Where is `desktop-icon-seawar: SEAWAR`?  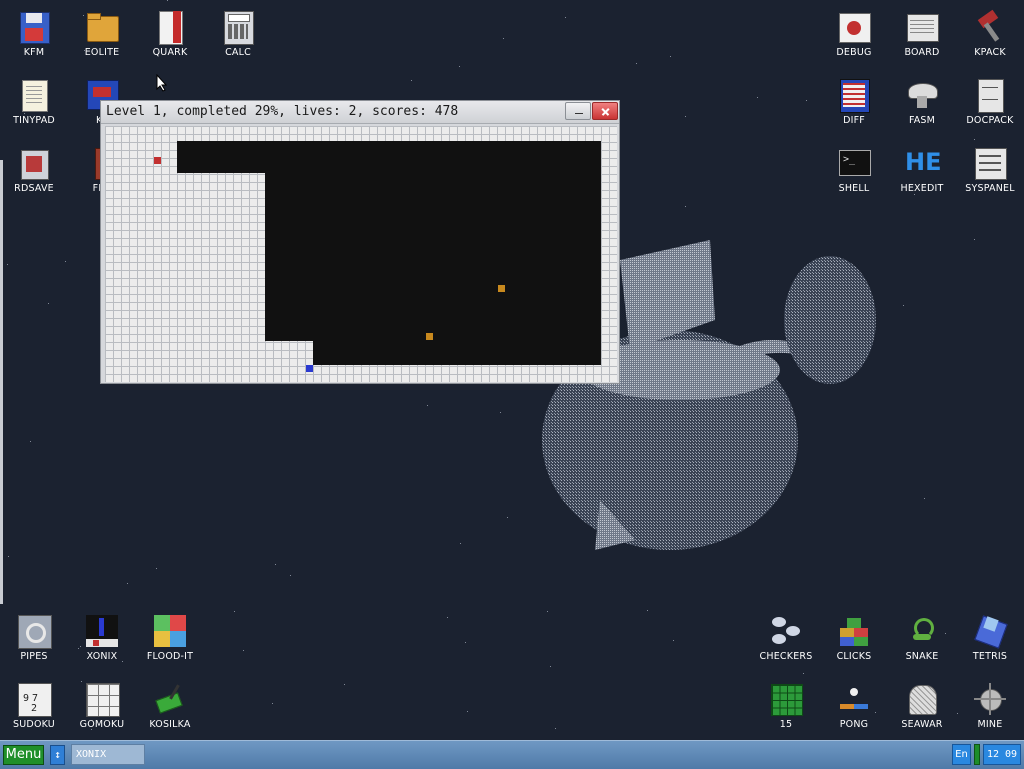 desktop-icon-seawar: SEAWAR is located at coordinates (922, 702).